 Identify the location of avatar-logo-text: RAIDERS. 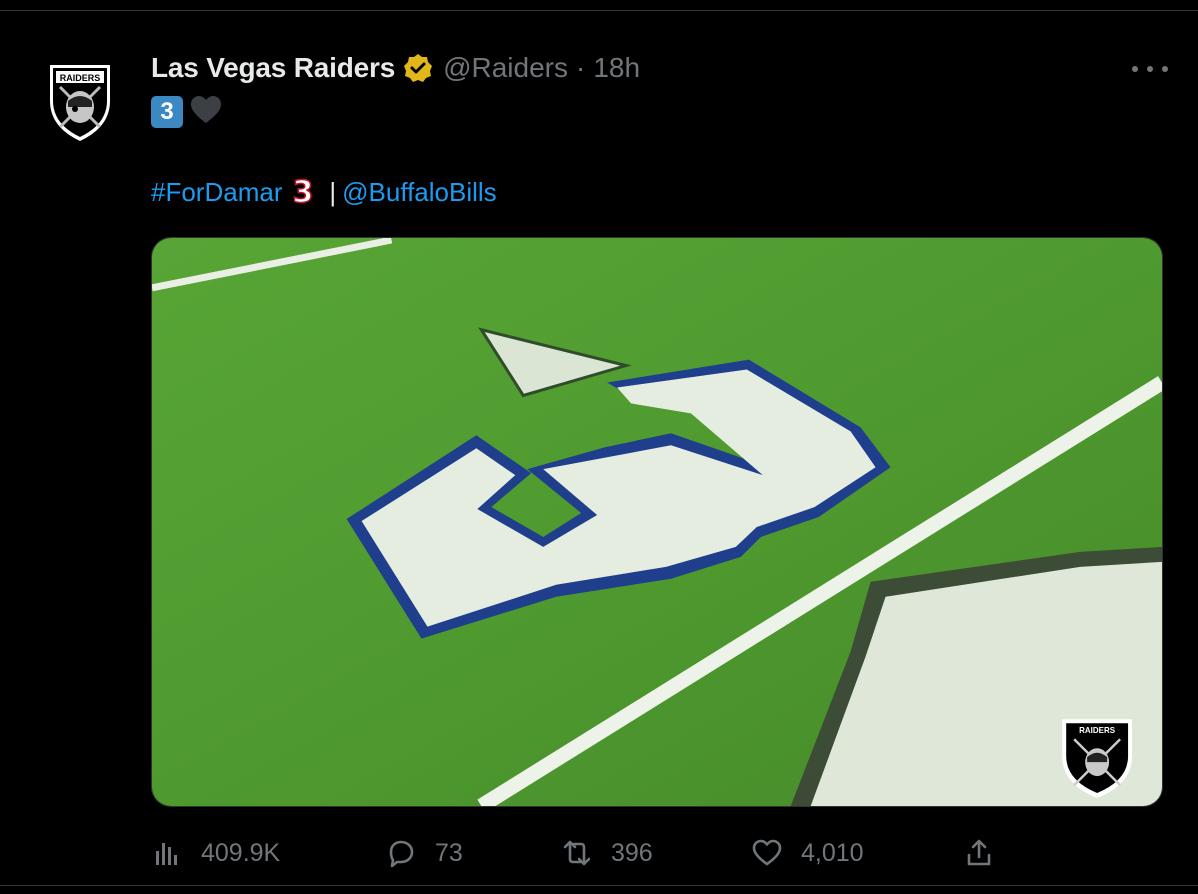
(80, 78).